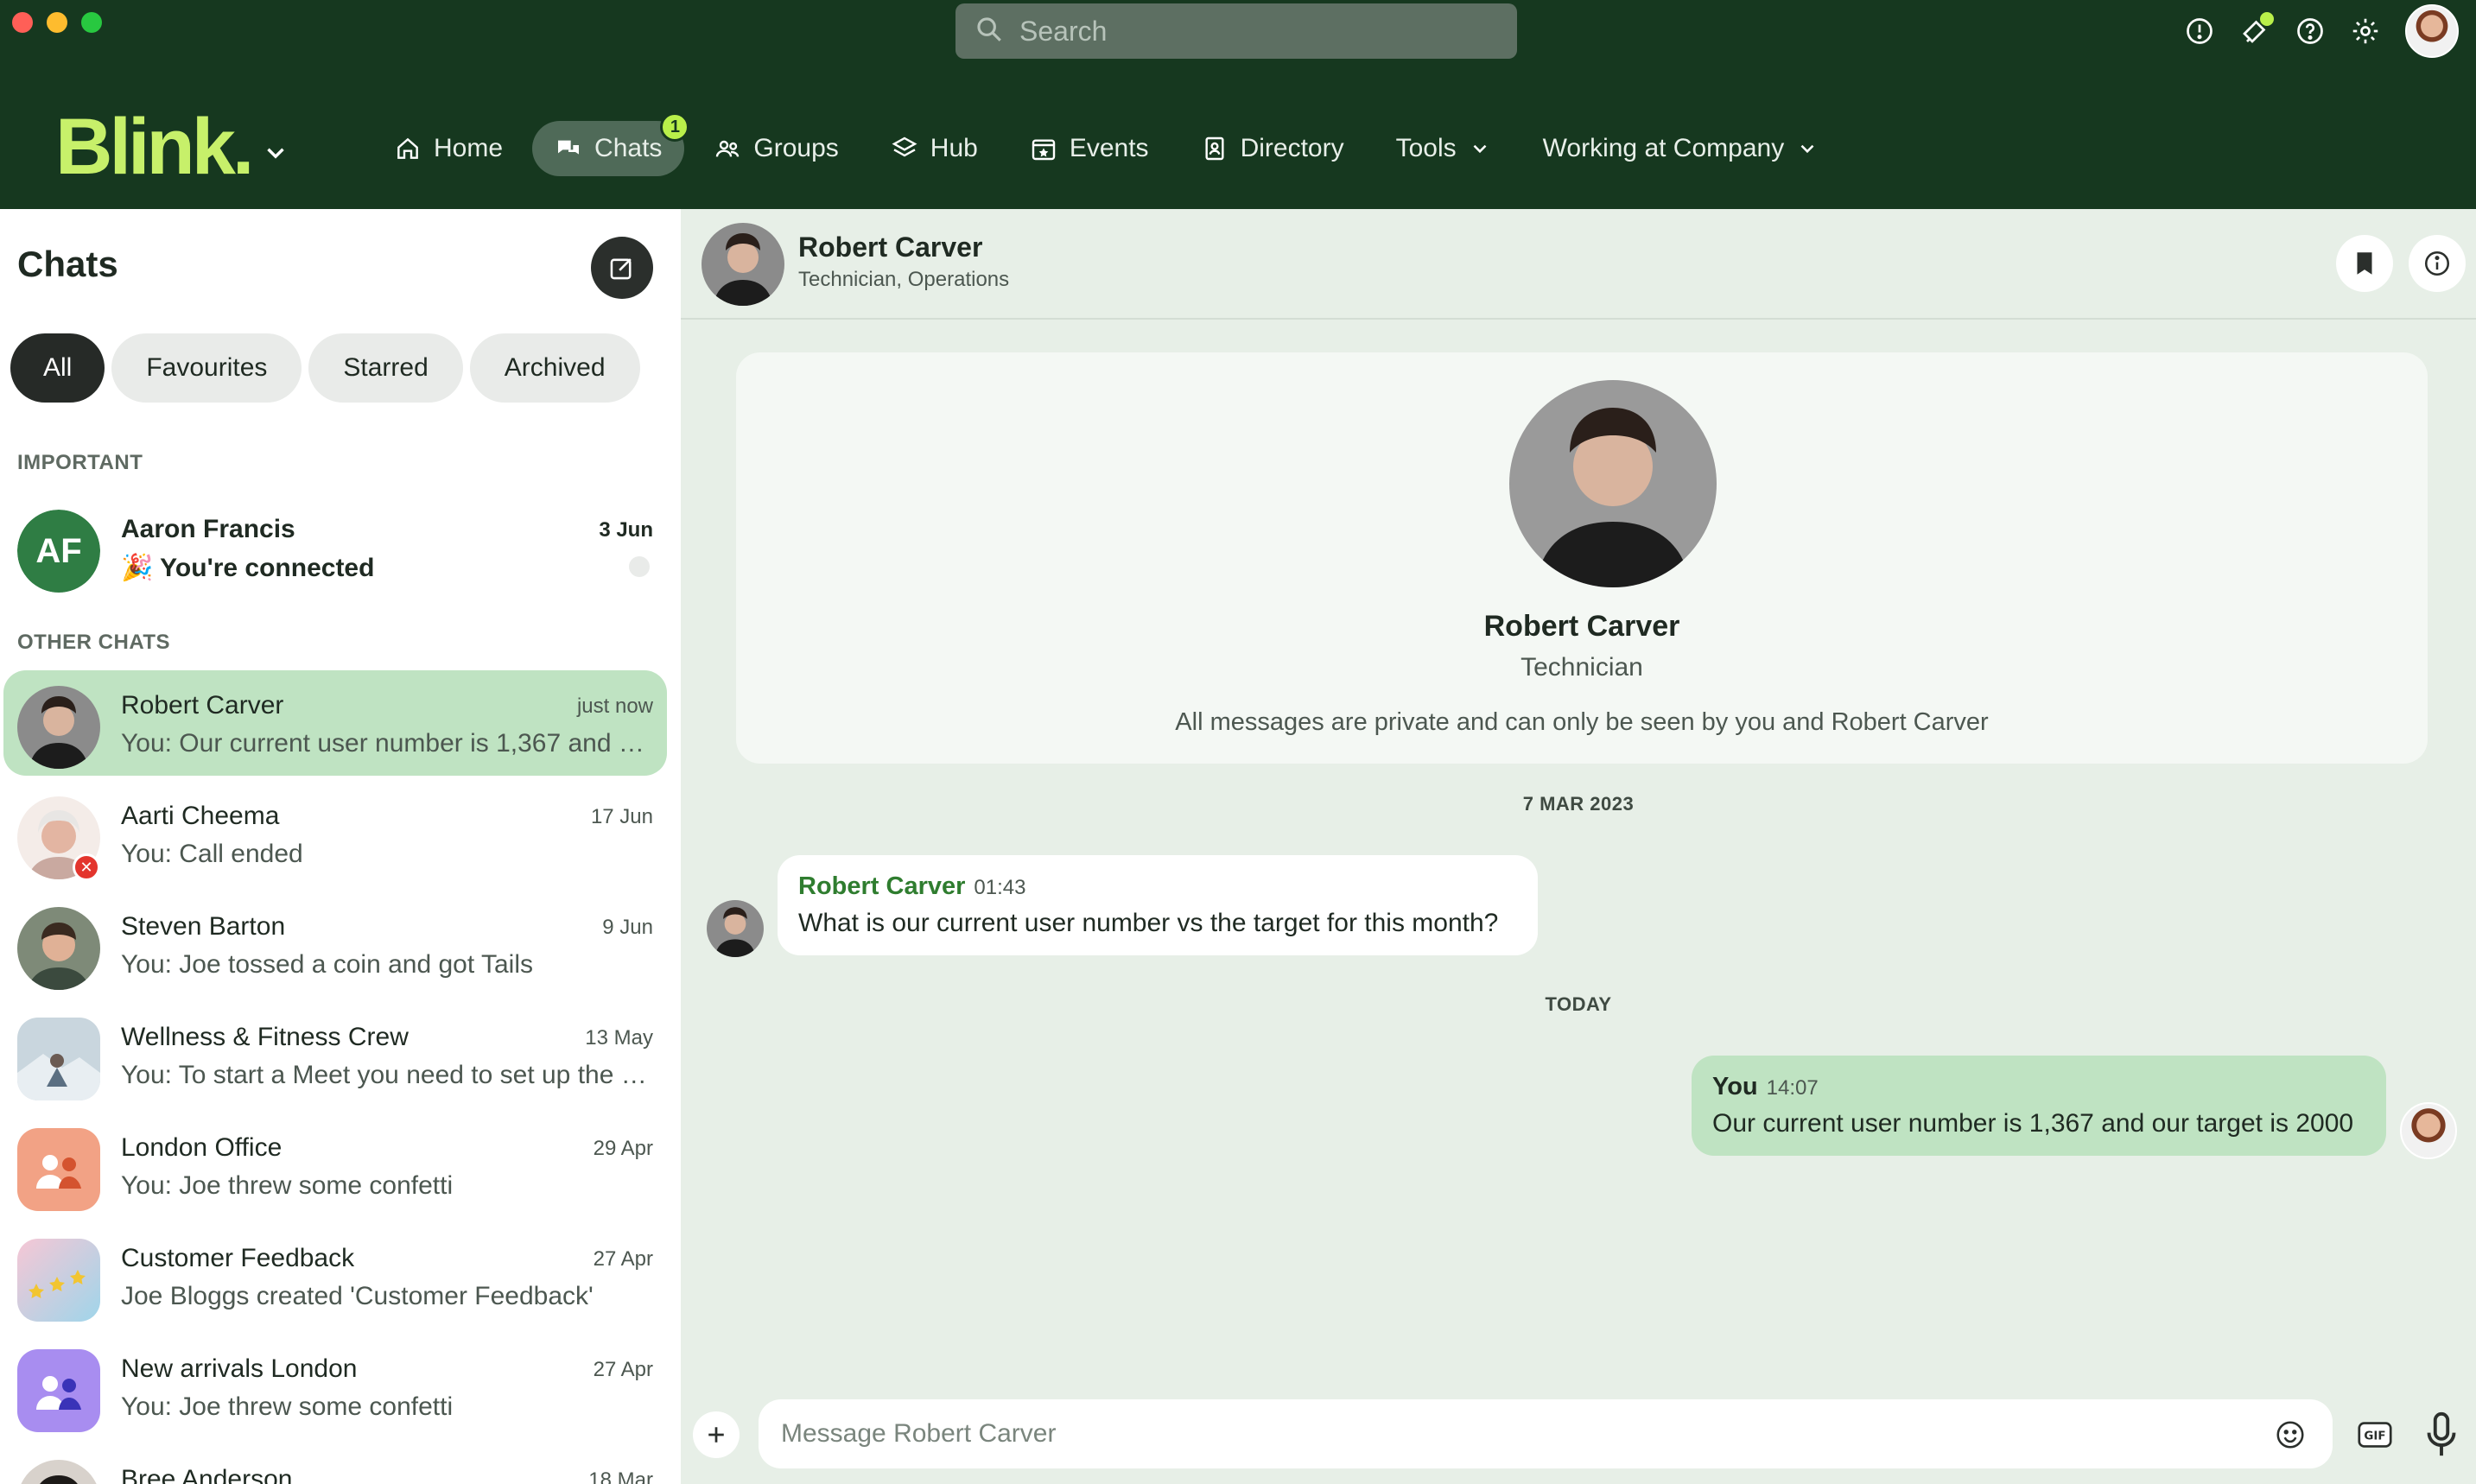 This screenshot has height=1484, width=2476. What do you see at coordinates (2437, 263) in the screenshot?
I see `info-button` at bounding box center [2437, 263].